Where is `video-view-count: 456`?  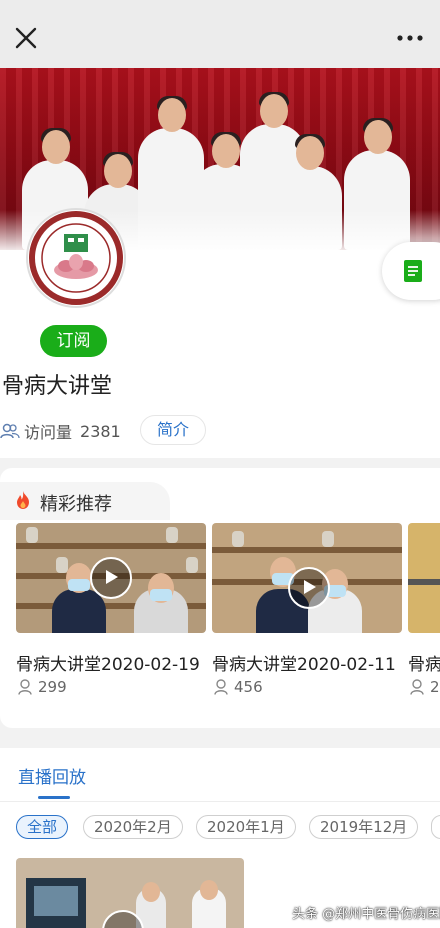 video-view-count: 456 is located at coordinates (248, 687).